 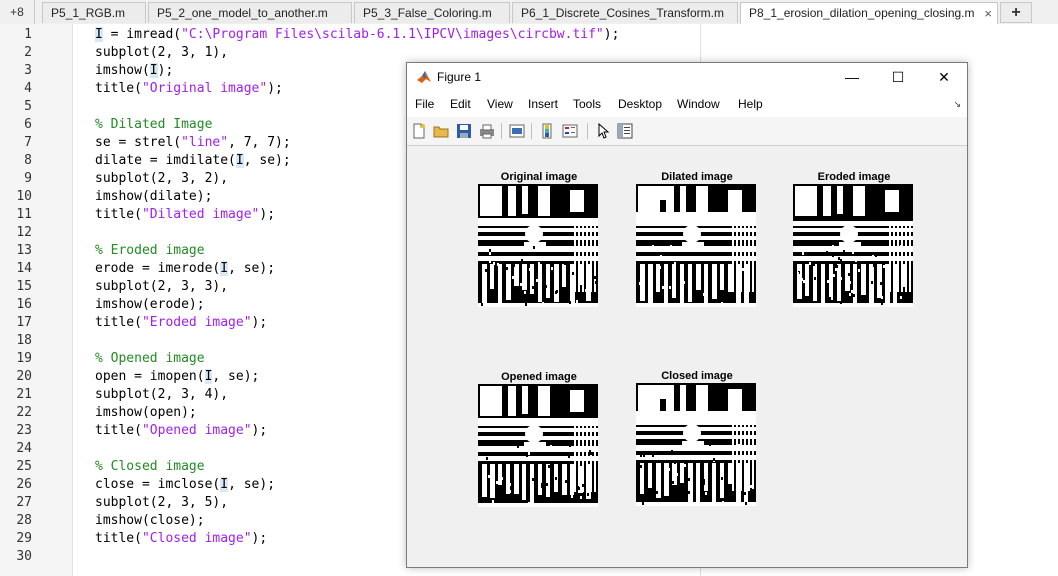 What do you see at coordinates (687, 77) in the screenshot?
I see `figure-title-bar: Figure 1 — ☐ ✕` at bounding box center [687, 77].